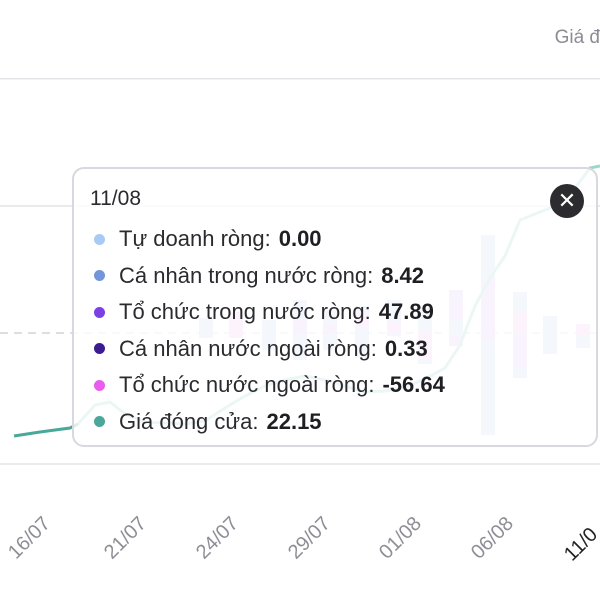 The width and height of the screenshot is (600, 600). I want to click on tooltip-close-button: ✕, so click(567, 201).